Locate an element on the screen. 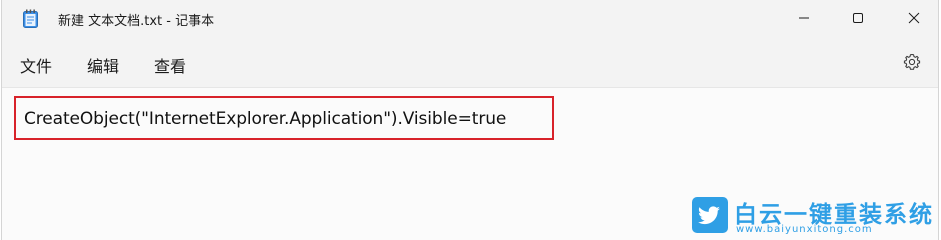 This screenshot has width=941, height=240. watermark-logo: 白云一键重装系统 www.baiyunxitong.com is located at coordinates (812, 217).